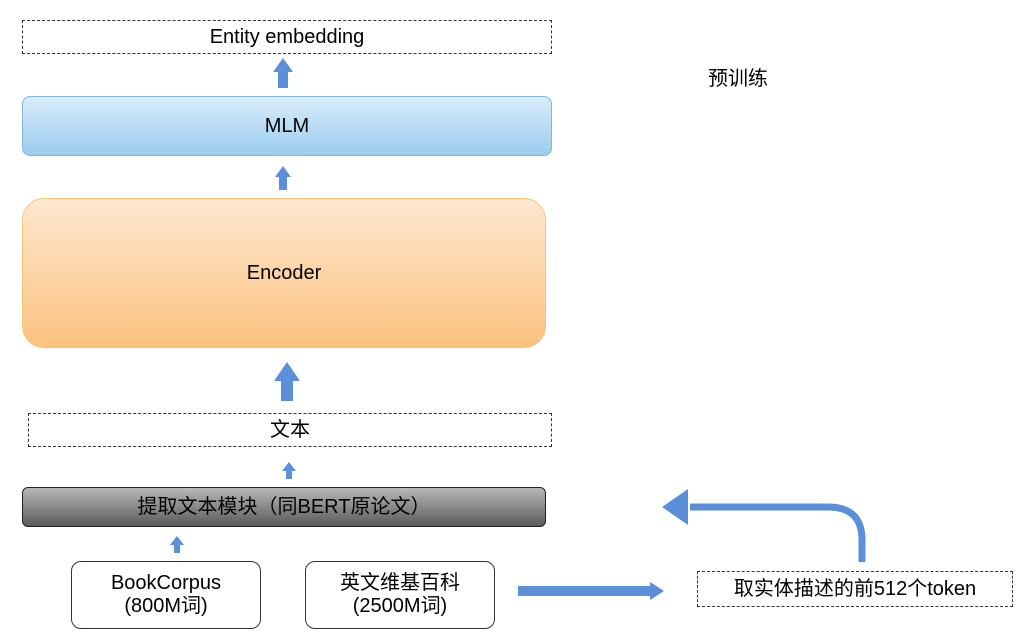  I want to click on entity-embedding-box: Entity embedding, so click(287, 37).